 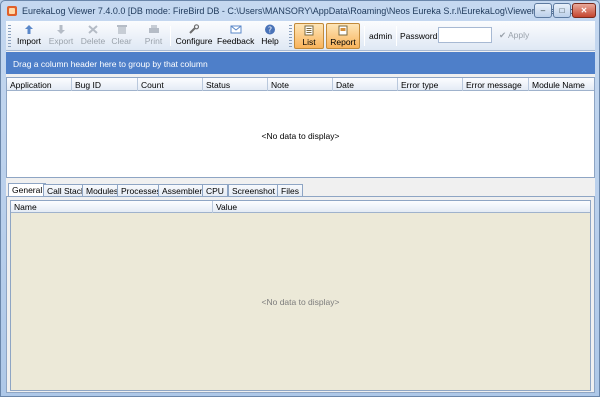 I want to click on column-header-count: Count, so click(x=152, y=85).